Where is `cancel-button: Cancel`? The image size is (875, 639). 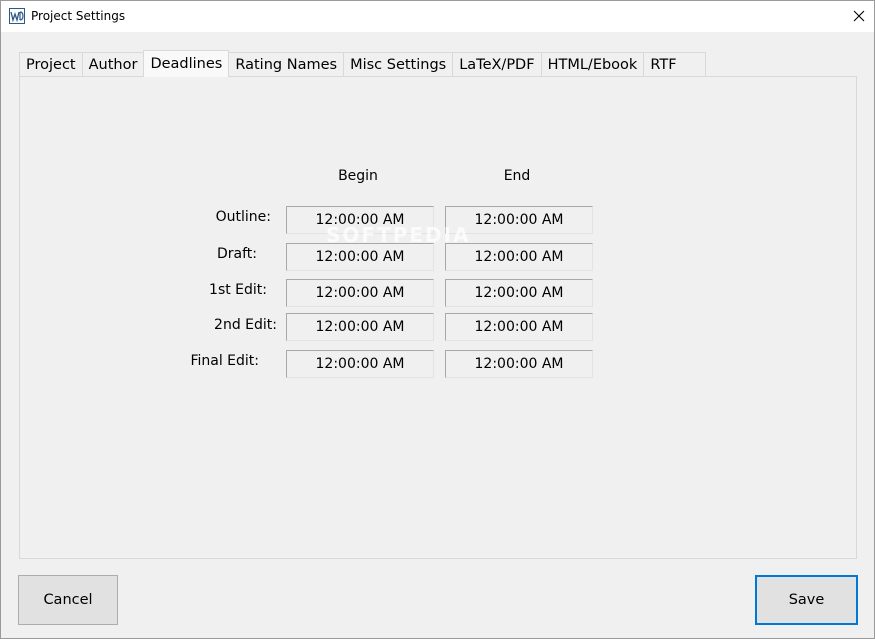
cancel-button: Cancel is located at coordinates (68, 600).